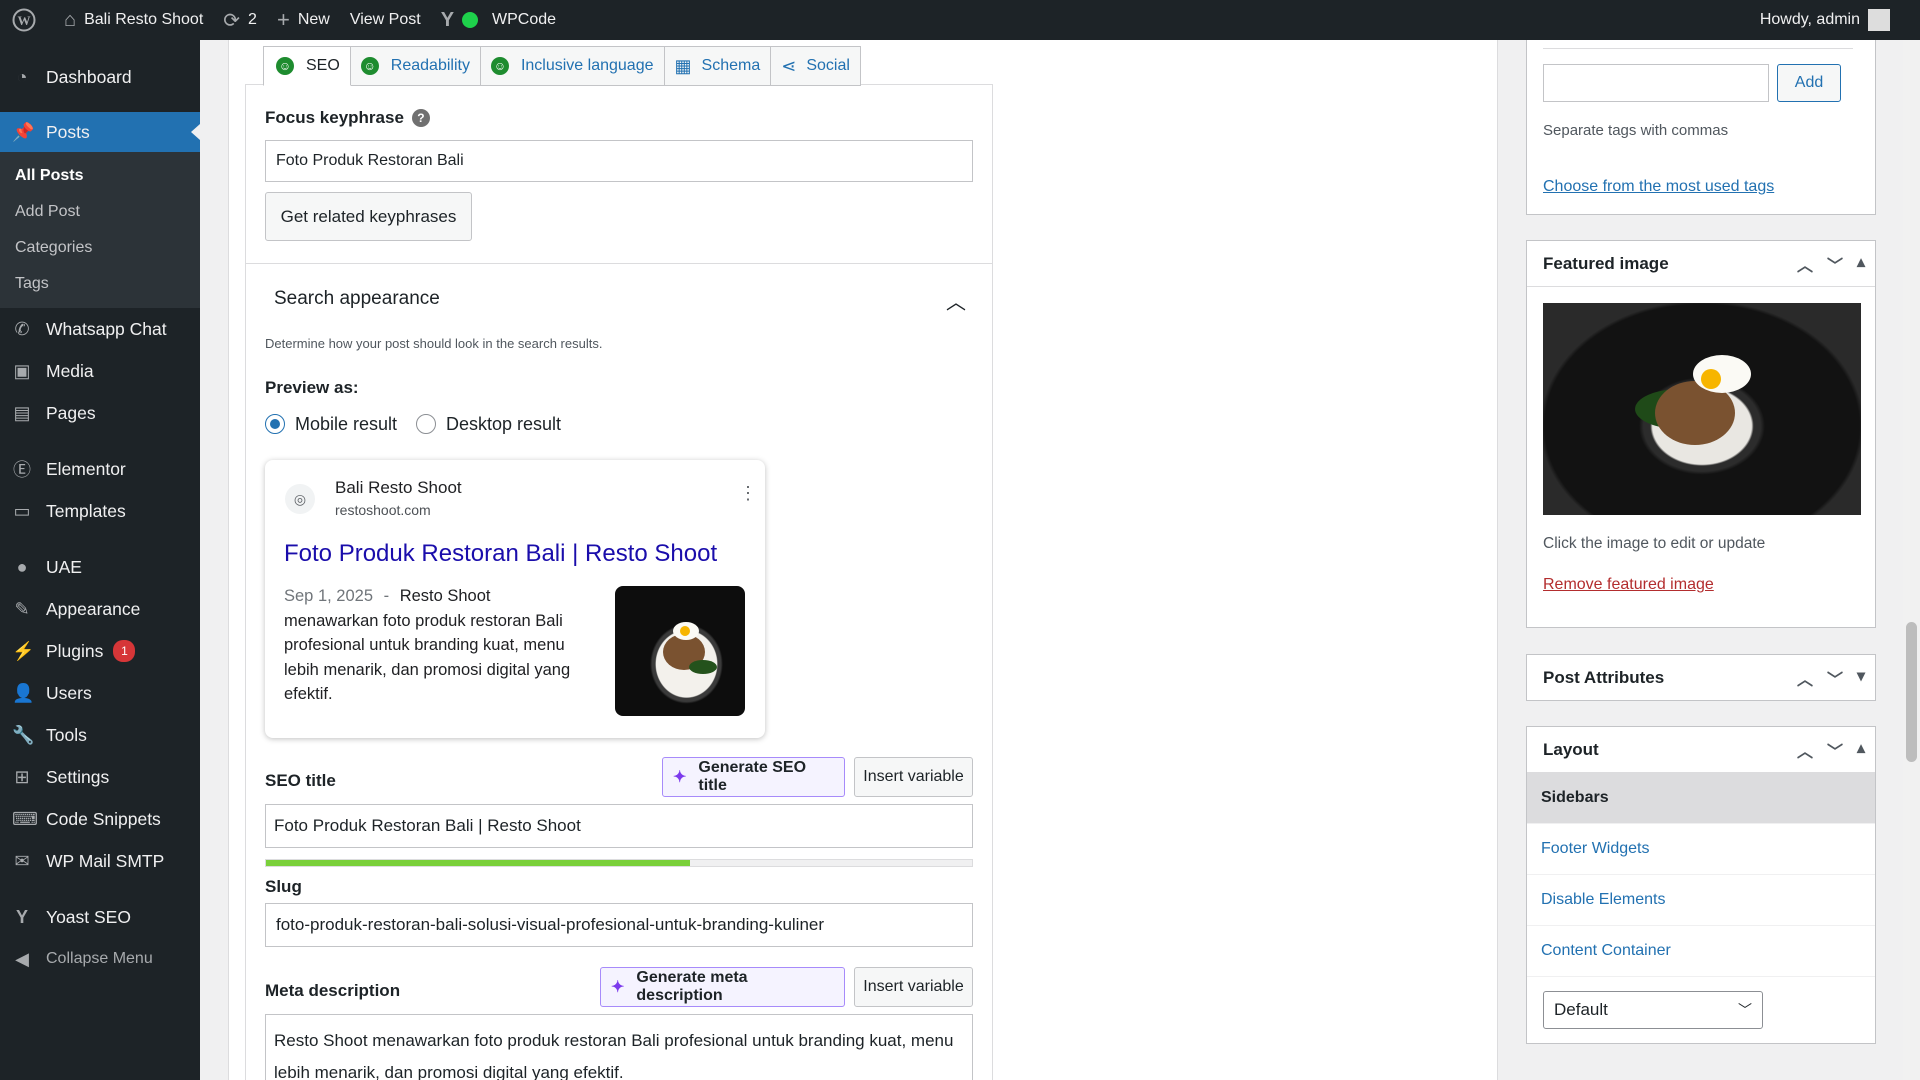  I want to click on new-content-link: + New, so click(303, 20).